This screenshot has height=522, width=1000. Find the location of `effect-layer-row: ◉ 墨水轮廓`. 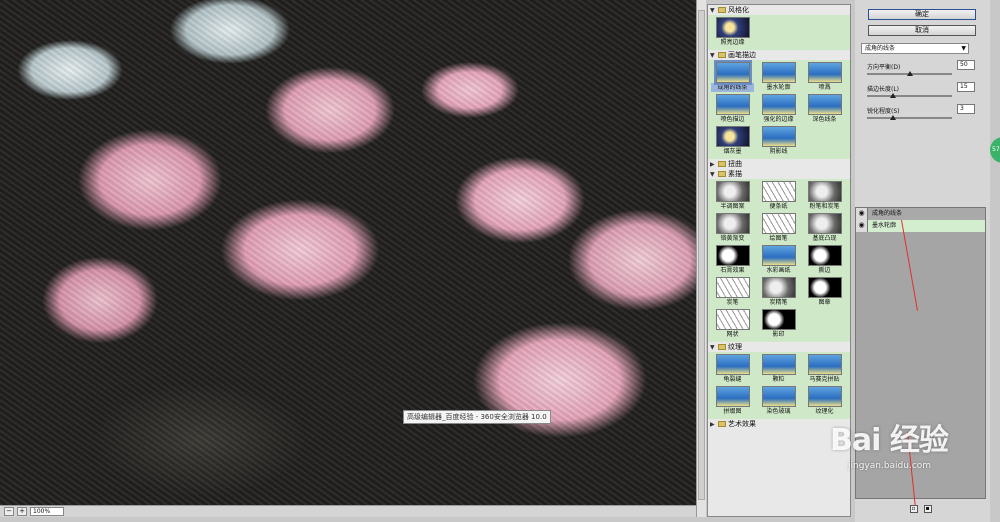

effect-layer-row: ◉ 墨水轮廓 is located at coordinates (920, 225).